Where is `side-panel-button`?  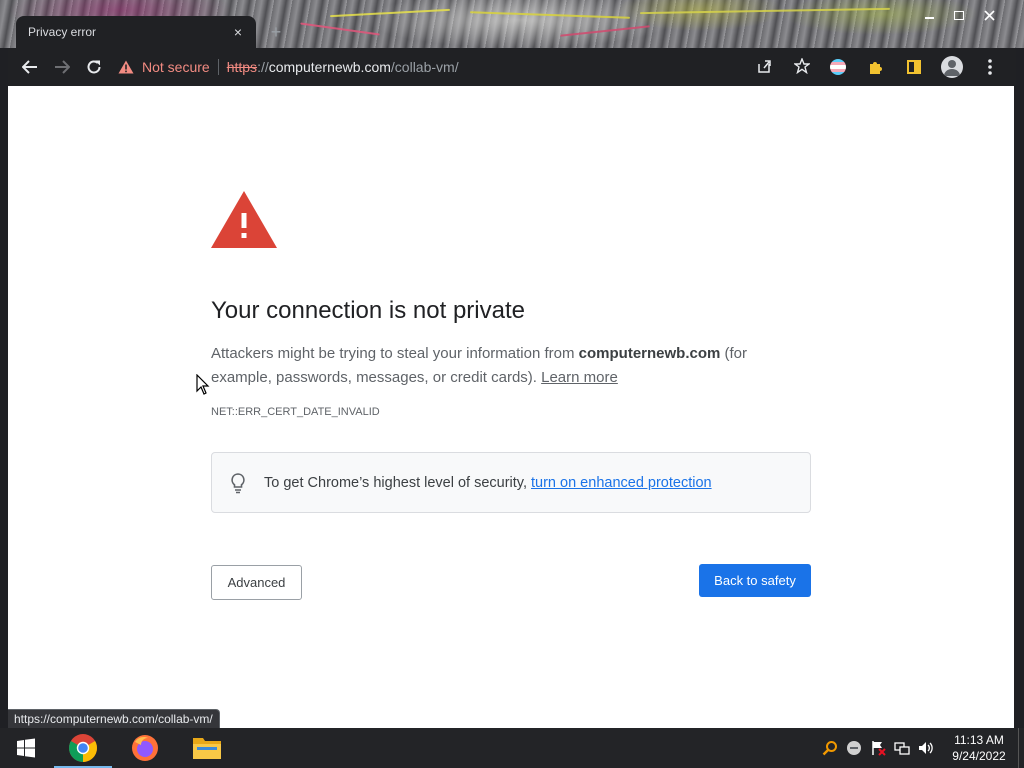
side-panel-button is located at coordinates (914, 67).